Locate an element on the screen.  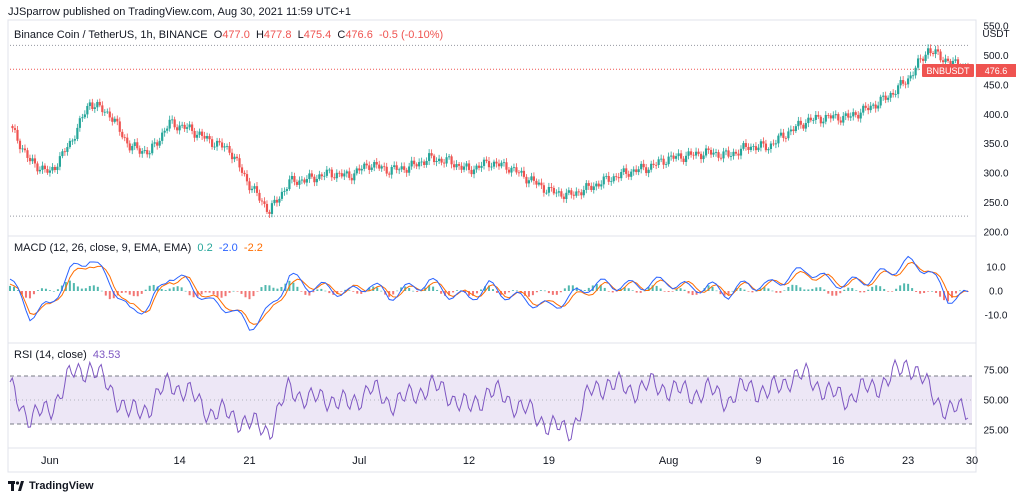
footer-brand: TradingView is located at coordinates (51, 486).